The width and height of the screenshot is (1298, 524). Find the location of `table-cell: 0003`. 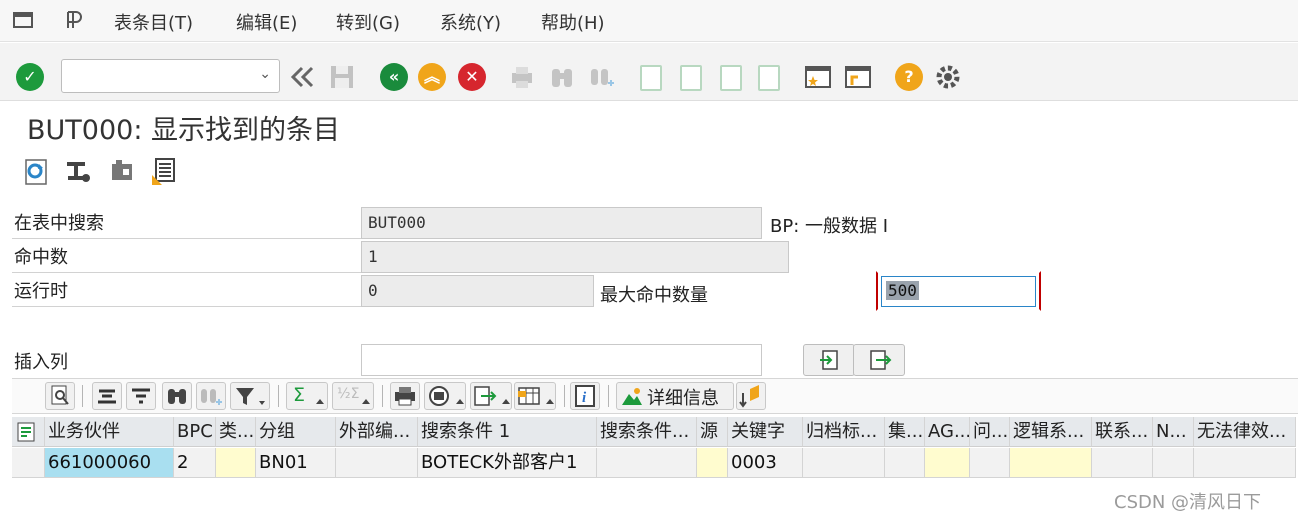

table-cell: 0003 is located at coordinates (765, 463).